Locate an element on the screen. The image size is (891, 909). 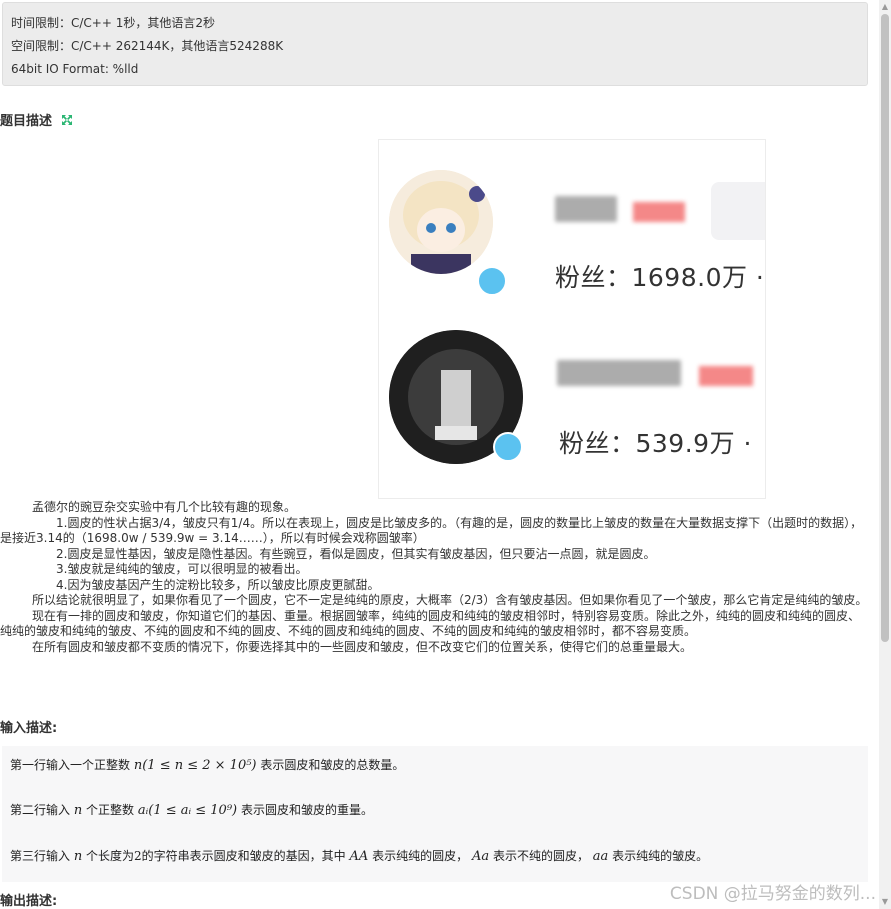
desc-paragraph: 4.因为皱皮基因产生的淀粉比较多，所以皱皮比原皮更腻甜。 is located at coordinates (218, 584).